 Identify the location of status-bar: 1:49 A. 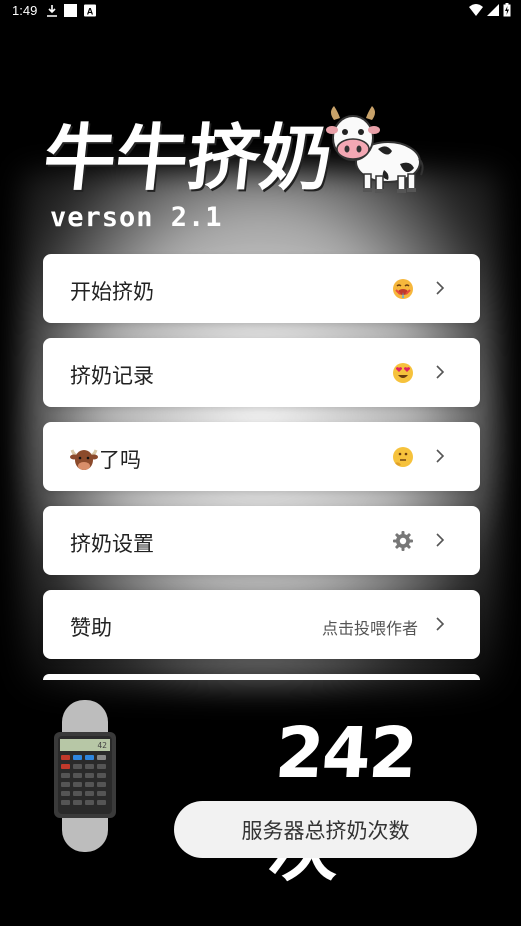
(260, 11).